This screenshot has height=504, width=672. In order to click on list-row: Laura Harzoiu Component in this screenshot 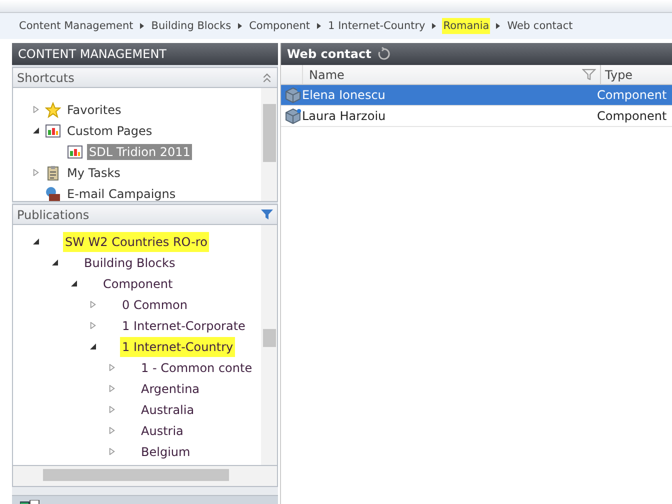, I will do `click(476, 116)`.